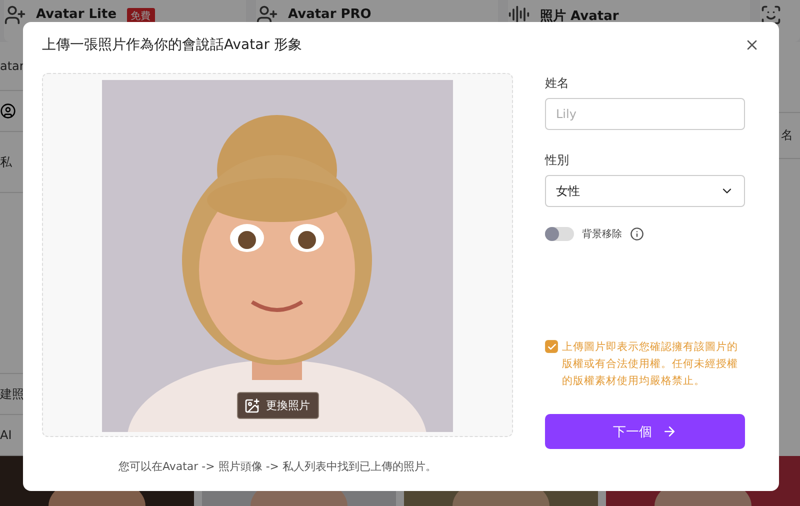 The height and width of the screenshot is (506, 800). Describe the element at coordinates (650, 364) in the screenshot. I see `consent-text: 上傳圖片即表示您確認擁有該圖片的版權或有合法使用權。任何未經授權的版權素材使用均嚴格禁止。` at that location.